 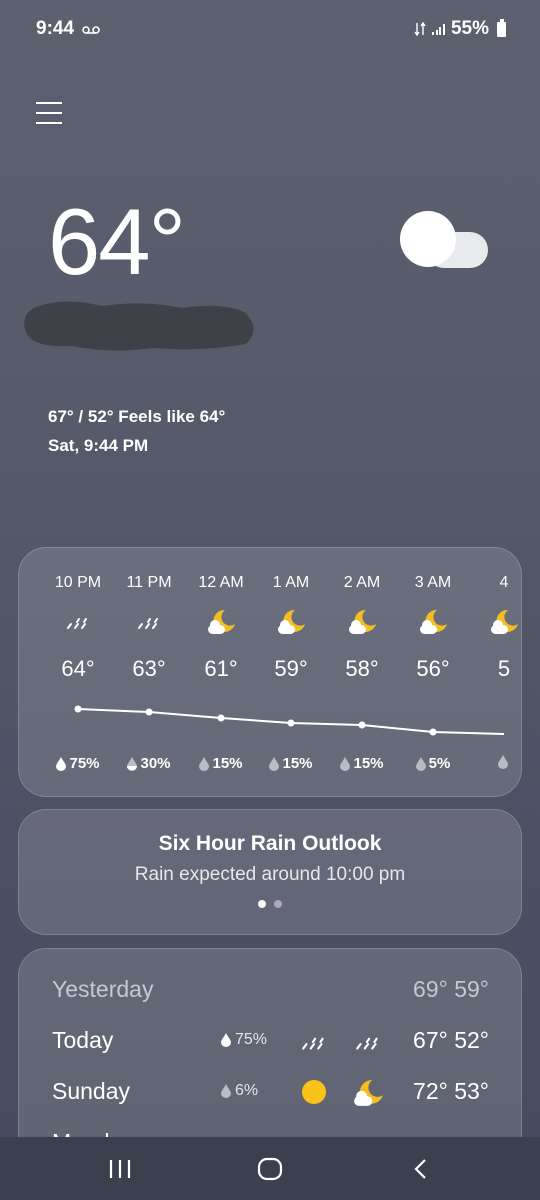 What do you see at coordinates (262, 904) in the screenshot?
I see `page-dot-active` at bounding box center [262, 904].